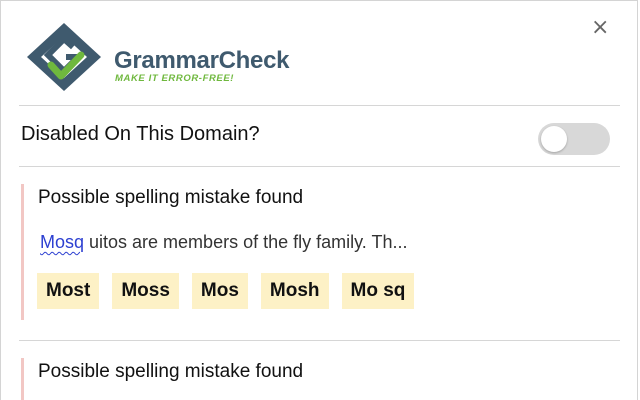 The image size is (640, 400). What do you see at coordinates (202, 60) in the screenshot?
I see `brand-name: GrammarCheck` at bounding box center [202, 60].